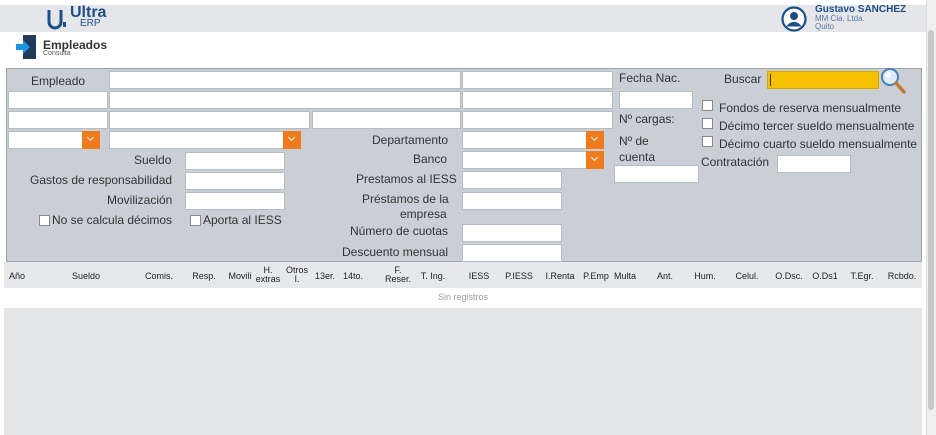  What do you see at coordinates (423, 214) in the screenshot?
I see `prestamos-empresa-label-line2: empresa` at bounding box center [423, 214].